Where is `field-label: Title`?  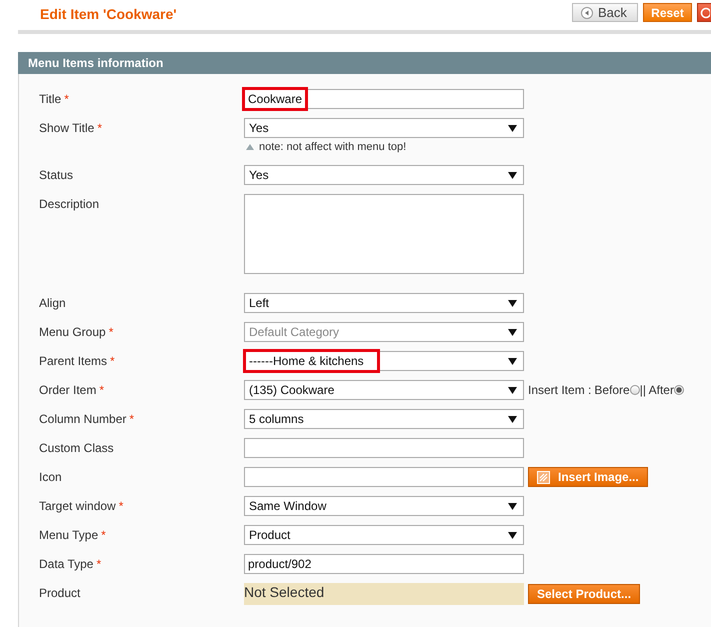 field-label: Title is located at coordinates (50, 99).